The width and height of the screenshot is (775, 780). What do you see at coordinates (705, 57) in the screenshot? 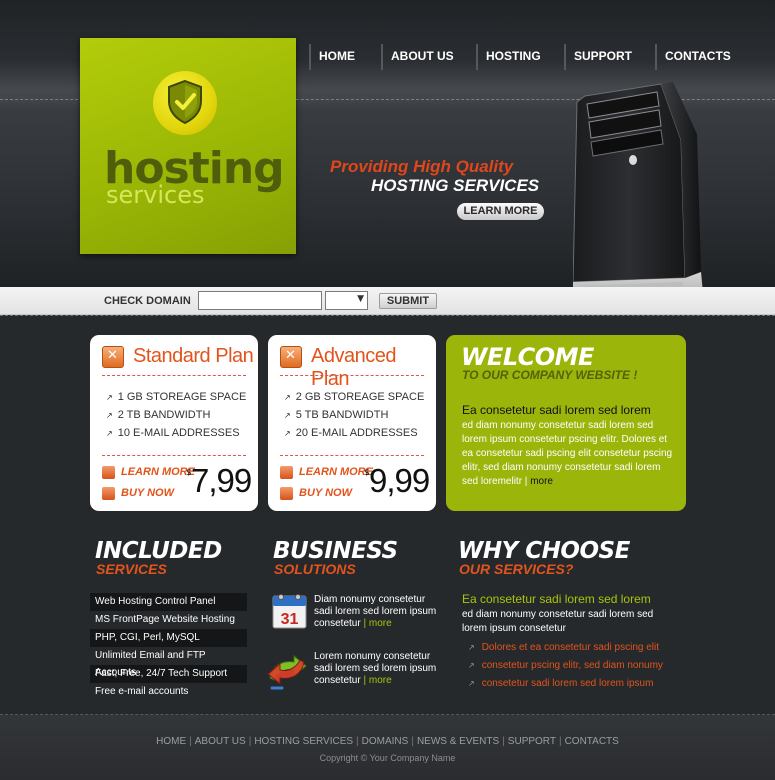
I see `nav-contacts: CONTACTS` at bounding box center [705, 57].